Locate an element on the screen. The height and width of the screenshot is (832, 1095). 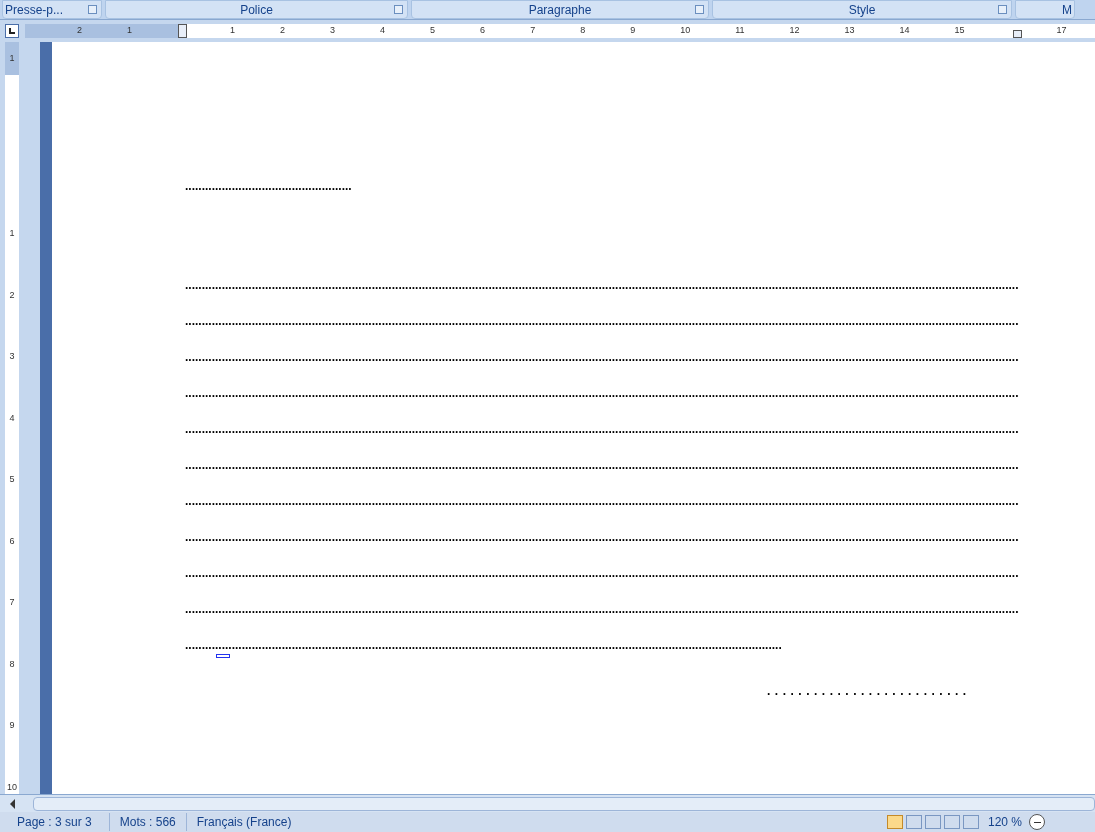
tab-selector-icon is located at coordinates (12, 31).